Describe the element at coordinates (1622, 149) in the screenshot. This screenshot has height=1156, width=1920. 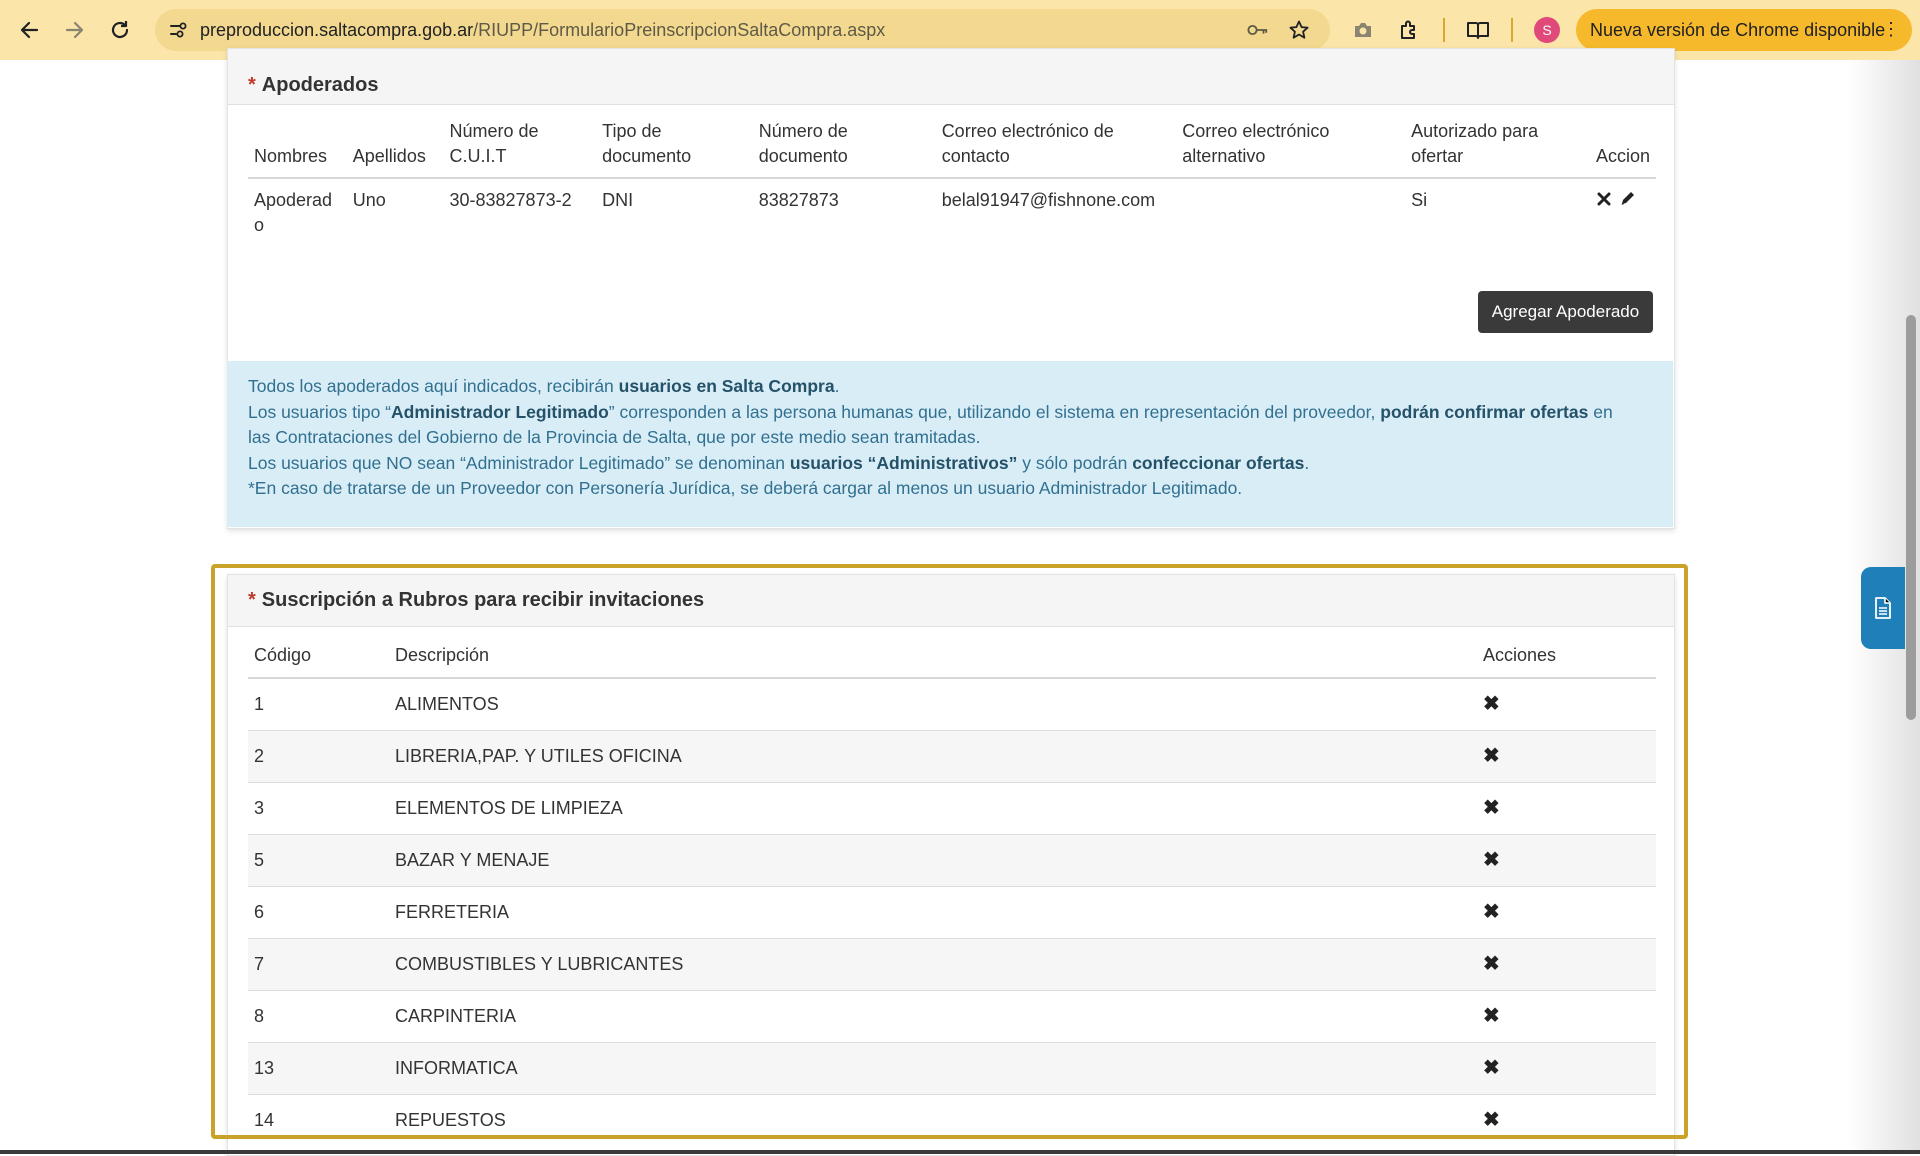
I see `col-accion: Accion` at that location.